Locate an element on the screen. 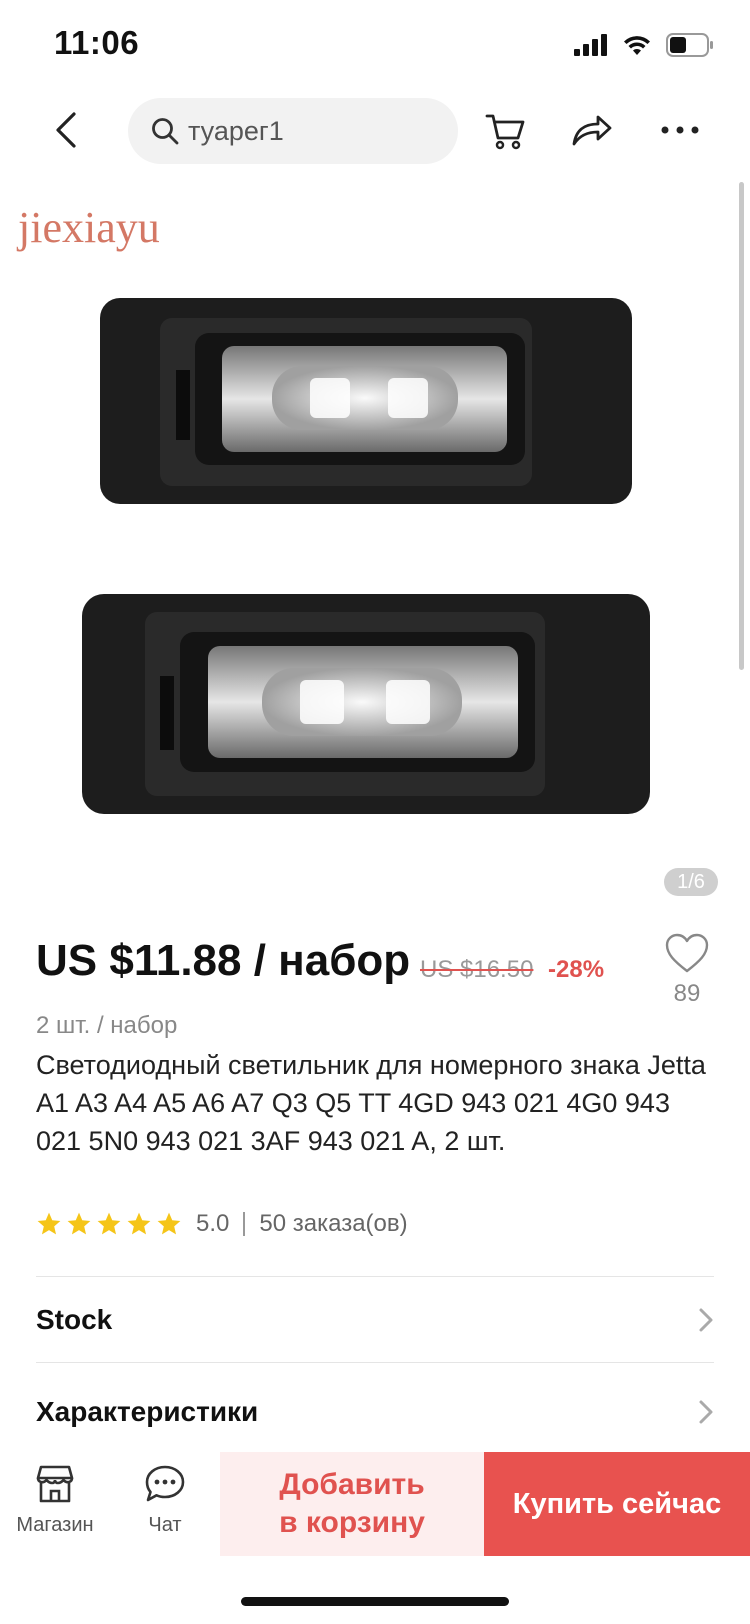  specs-row-chevron is located at coordinates (706, 1412).